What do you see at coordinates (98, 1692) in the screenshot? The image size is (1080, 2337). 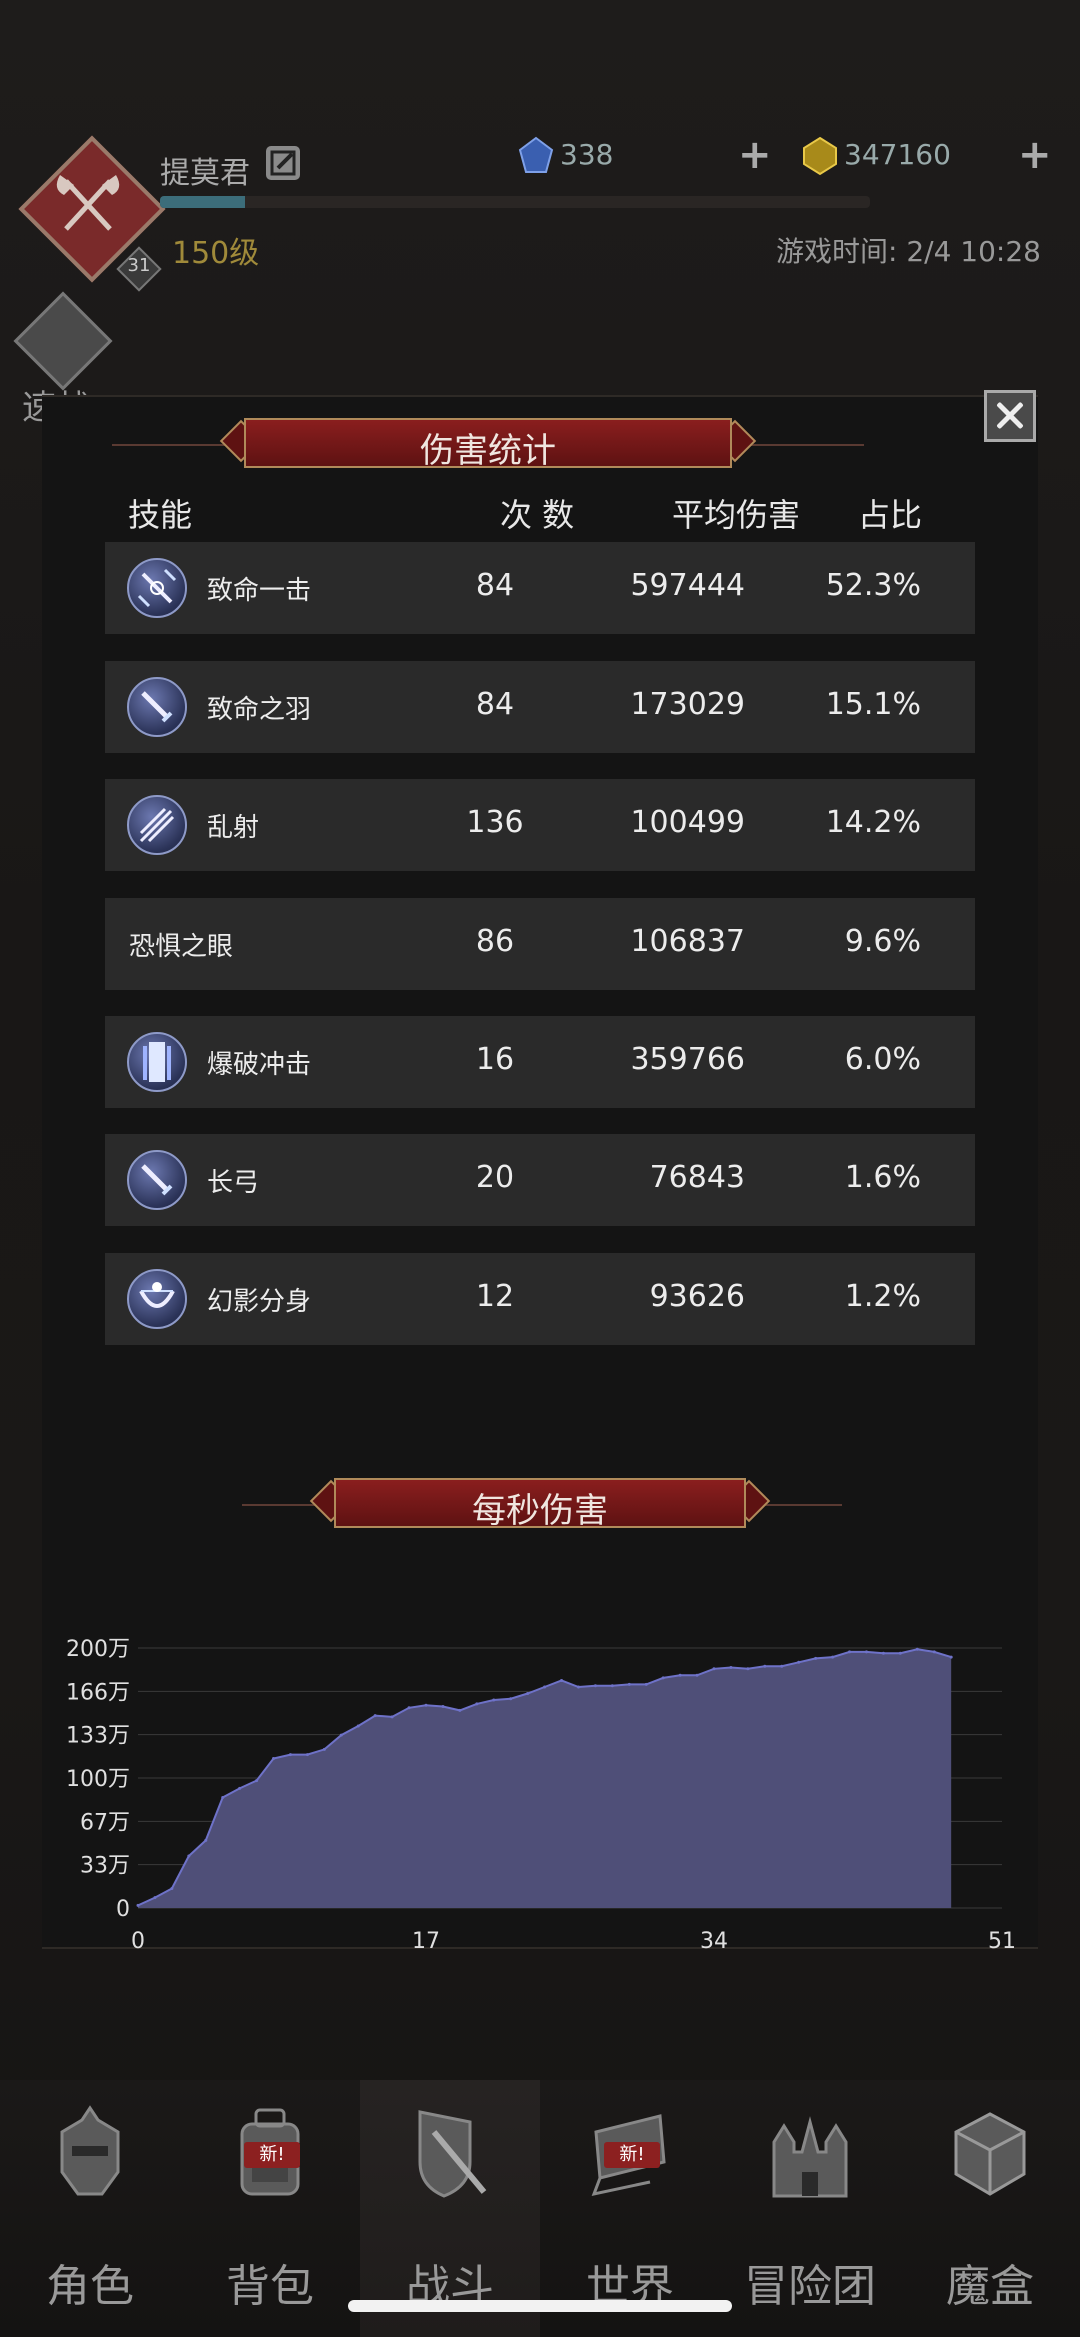 I see `y-tick-label: 166万` at bounding box center [98, 1692].